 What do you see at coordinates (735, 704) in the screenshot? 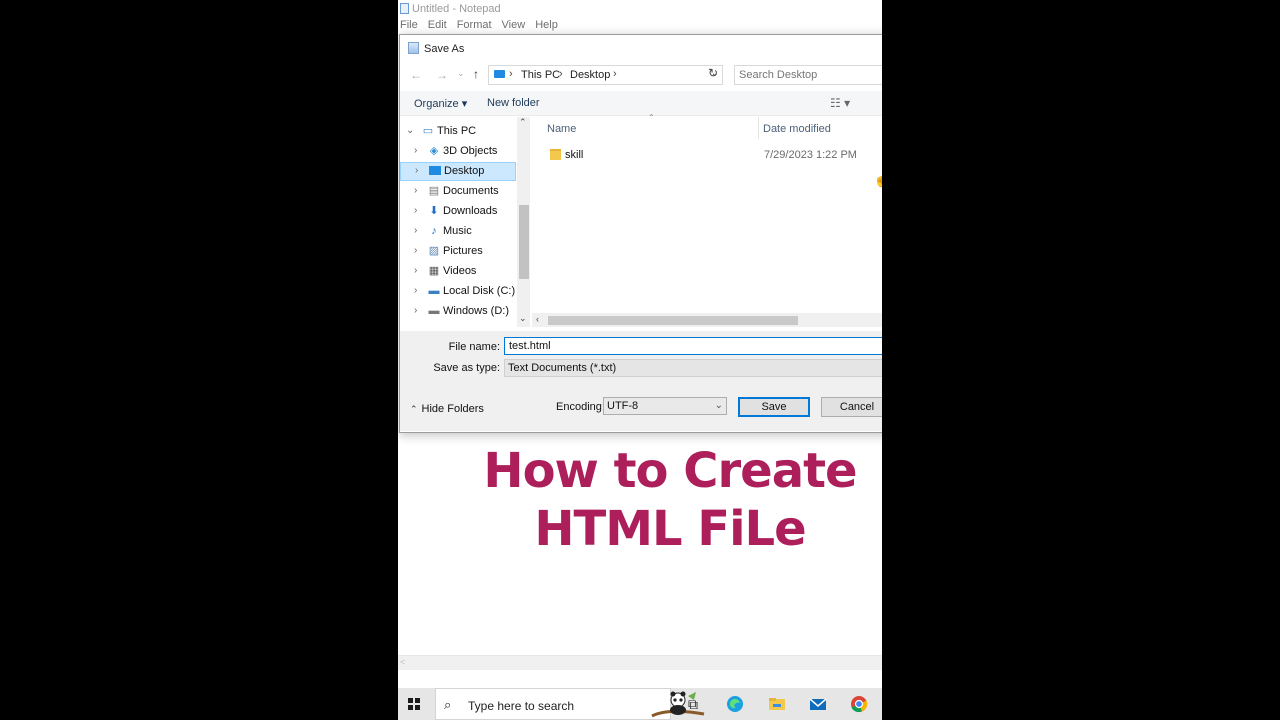
I see `edge-browser-icon` at bounding box center [735, 704].